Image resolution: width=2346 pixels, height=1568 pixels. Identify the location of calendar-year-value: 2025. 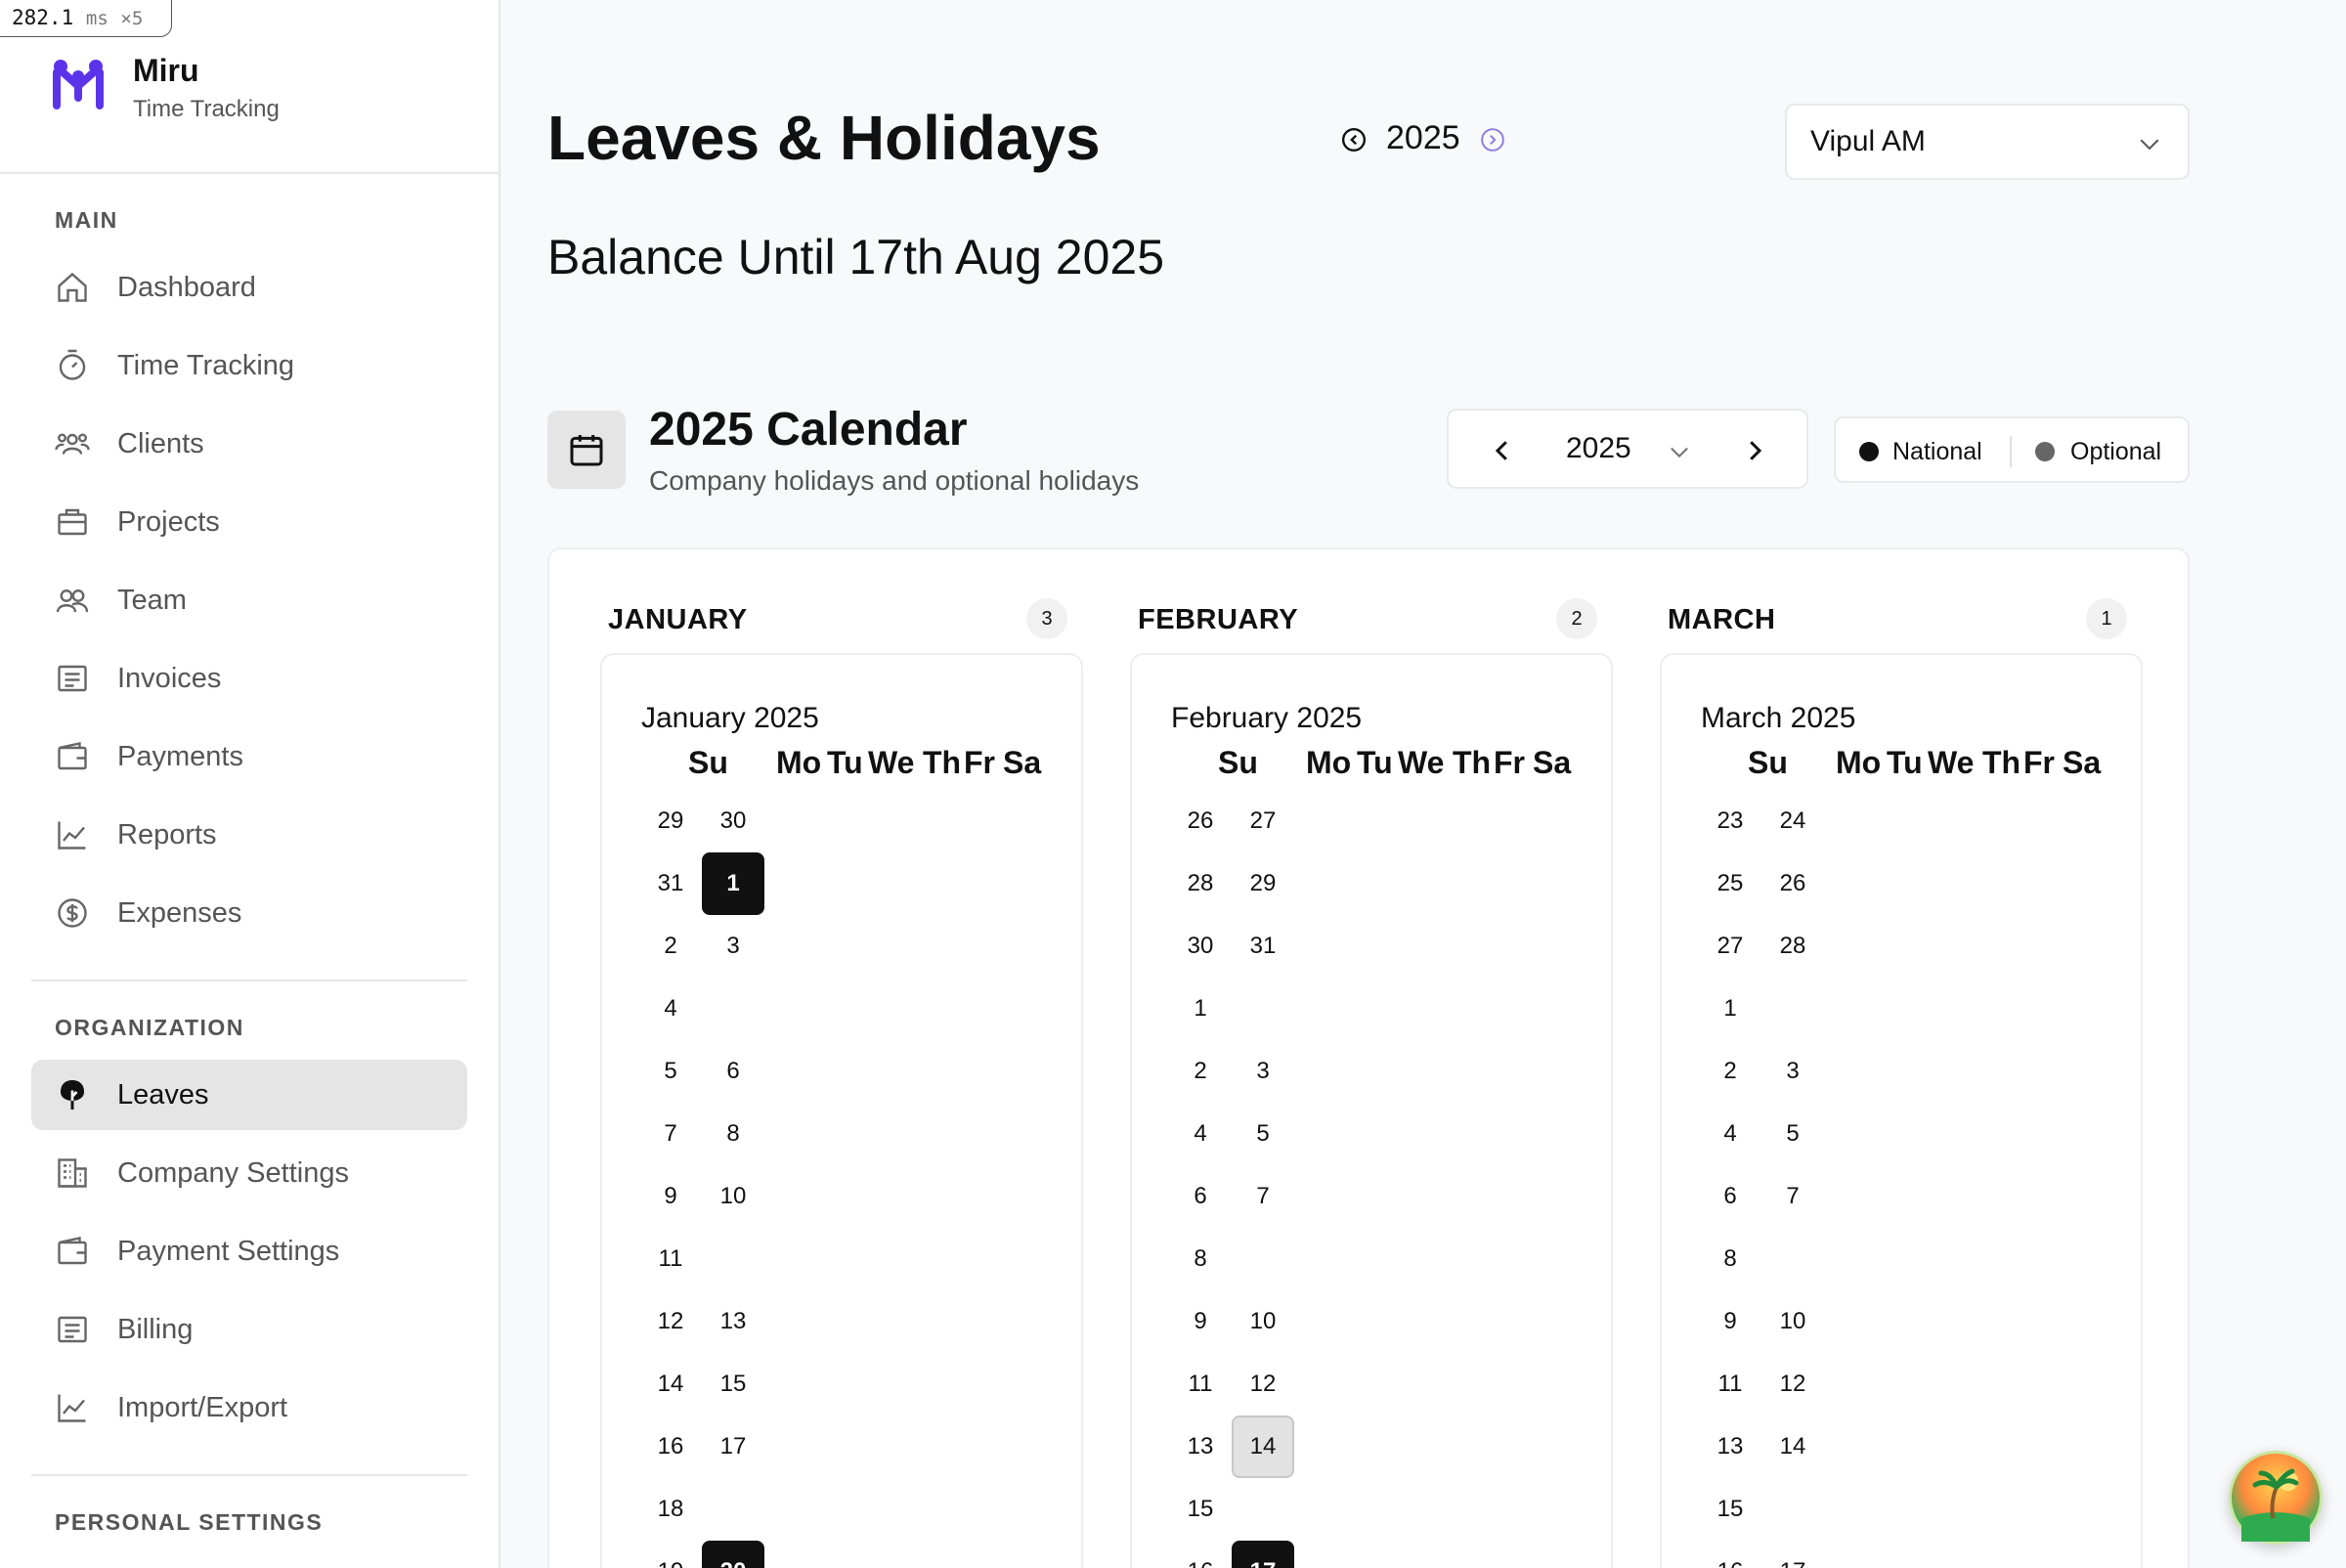
(1599, 449).